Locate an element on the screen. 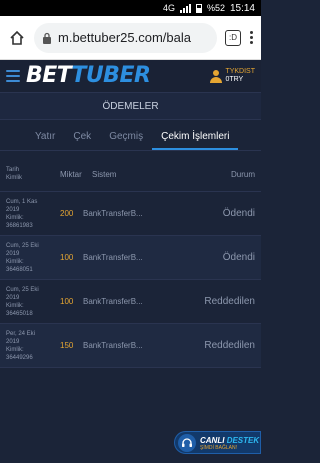 The width and height of the screenshot is (320, 463). logo-bet: BET is located at coordinates (49, 75).